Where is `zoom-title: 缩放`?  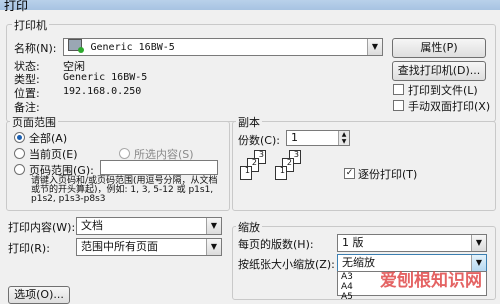 zoom-title: 缩放 is located at coordinates (249, 227).